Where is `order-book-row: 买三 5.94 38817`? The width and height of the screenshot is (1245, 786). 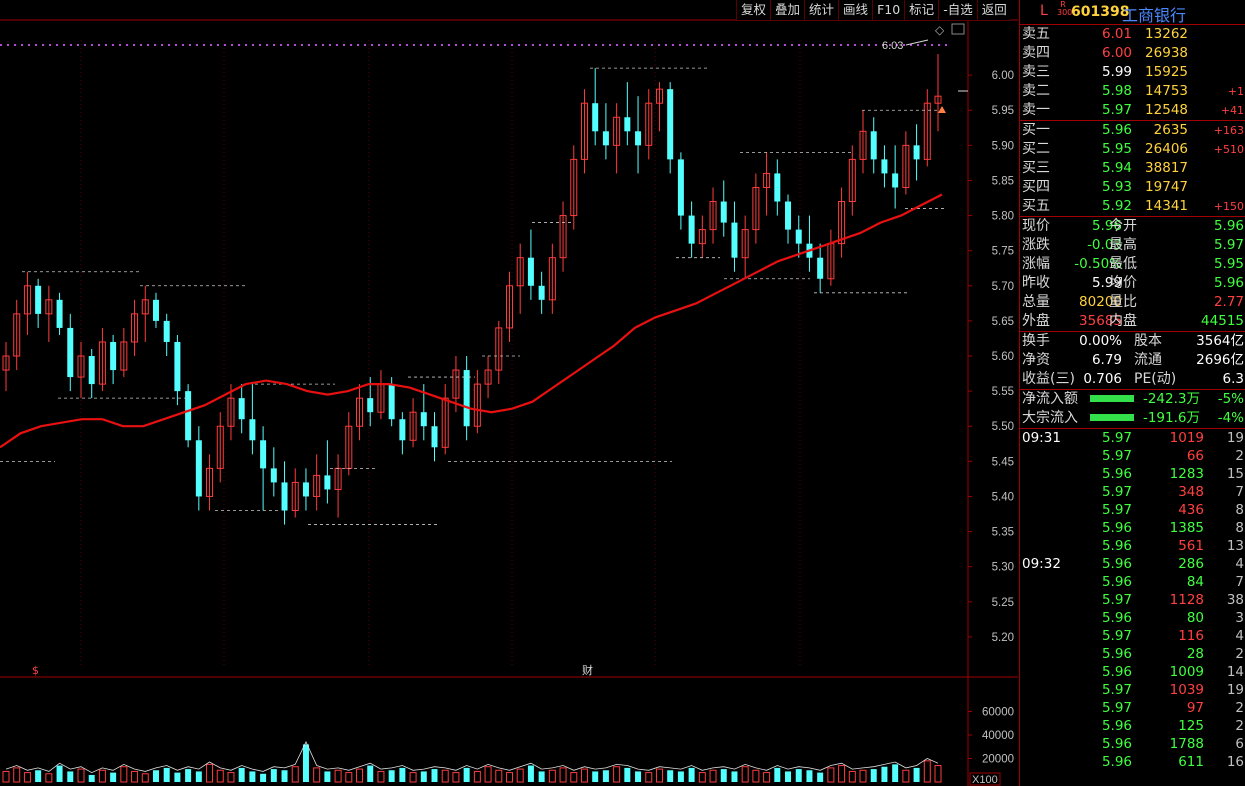 order-book-row: 买三 5.94 38817 is located at coordinates (1132, 168).